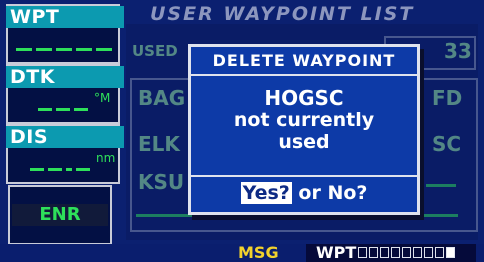 The height and width of the screenshot is (262, 484). Describe the element at coordinates (266, 193) in the screenshot. I see `yes-button: Yes?` at that location.